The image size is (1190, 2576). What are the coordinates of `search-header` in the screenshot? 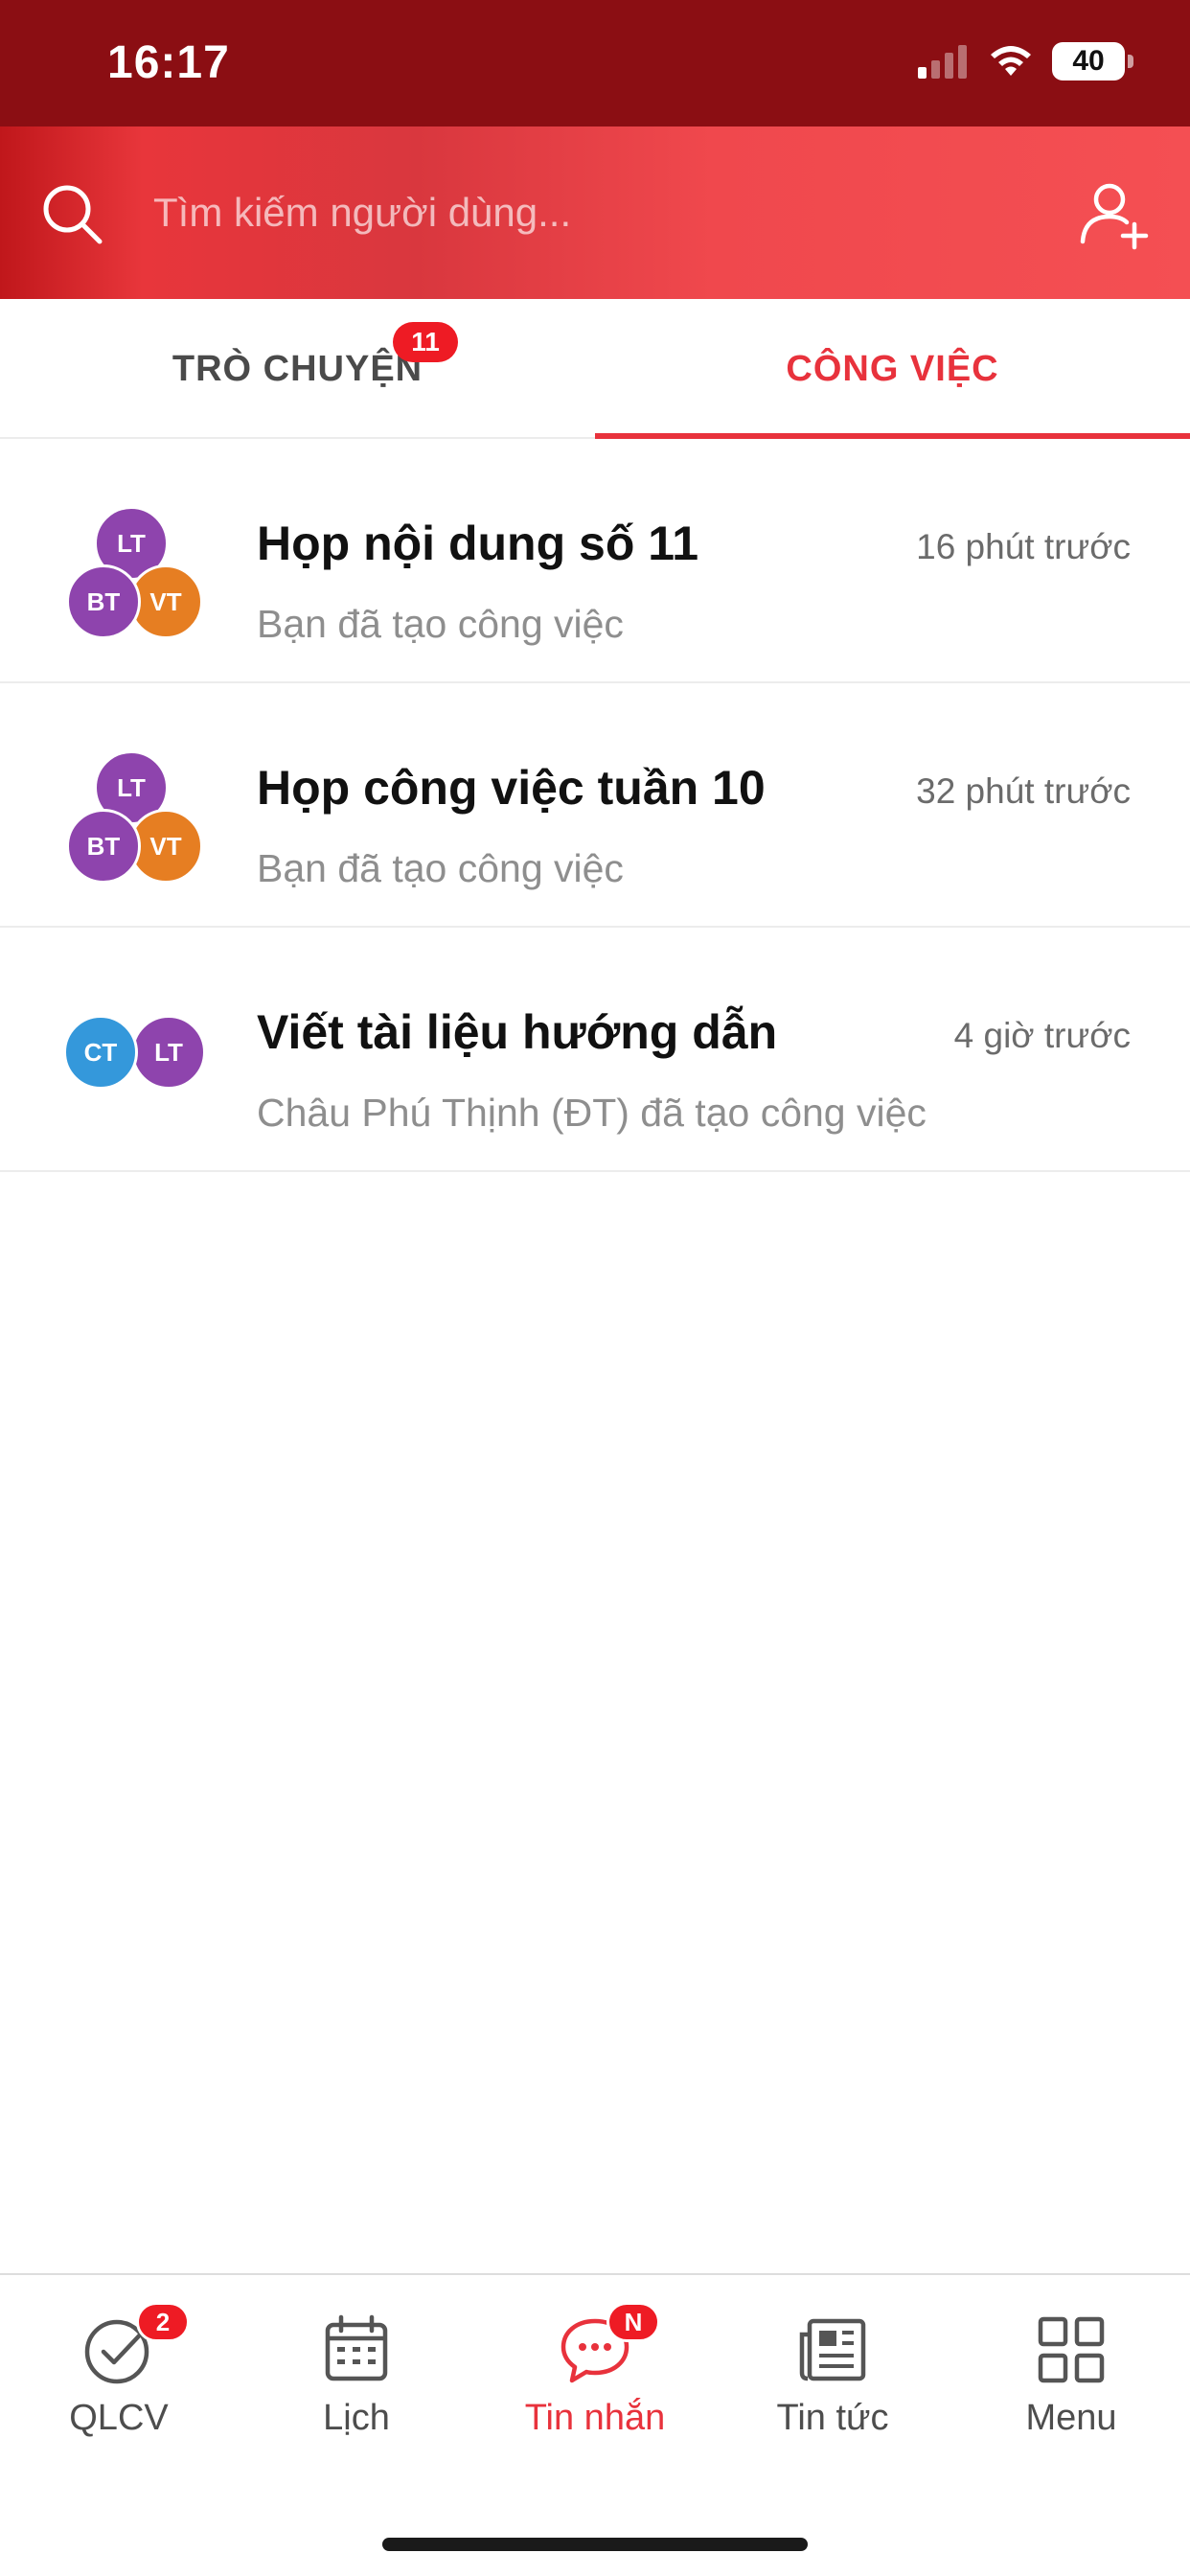 It's located at (595, 212).